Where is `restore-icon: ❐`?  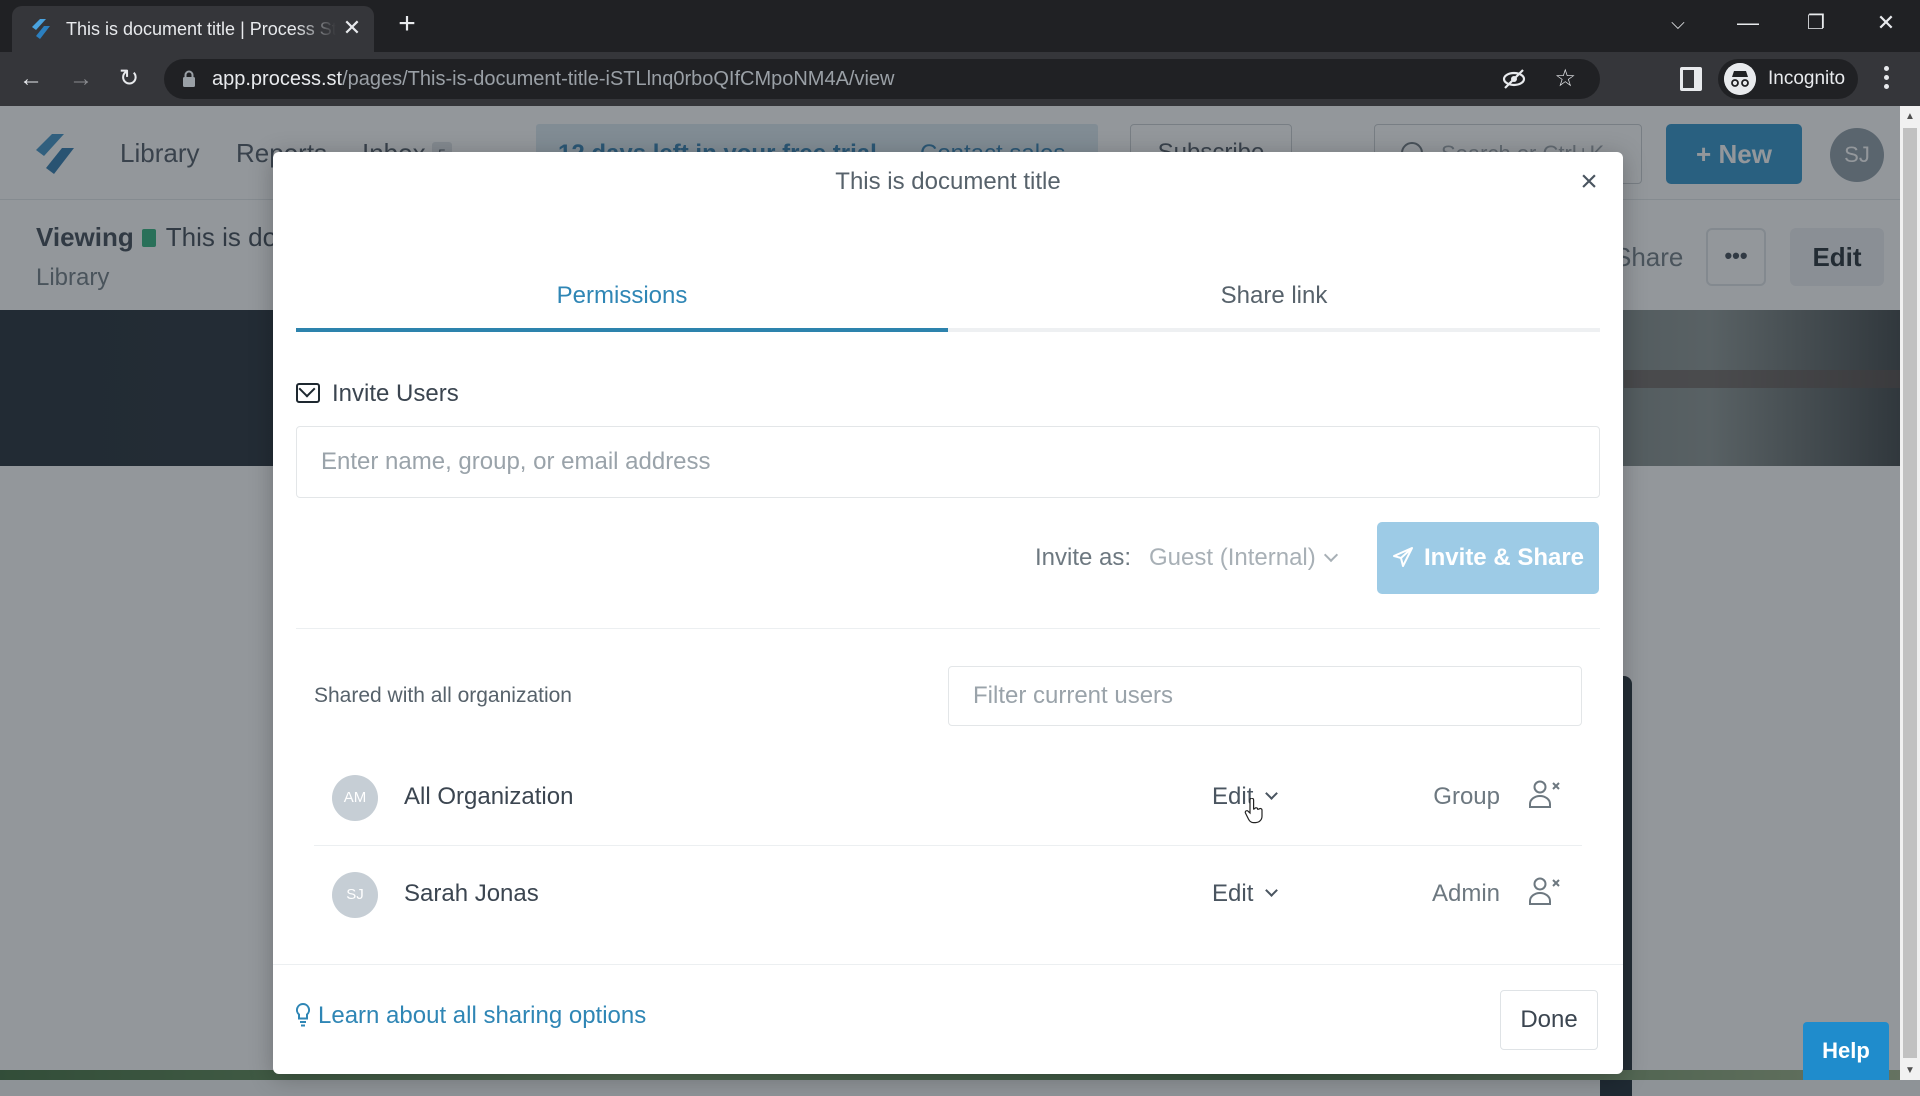 restore-icon: ❐ is located at coordinates (1816, 23).